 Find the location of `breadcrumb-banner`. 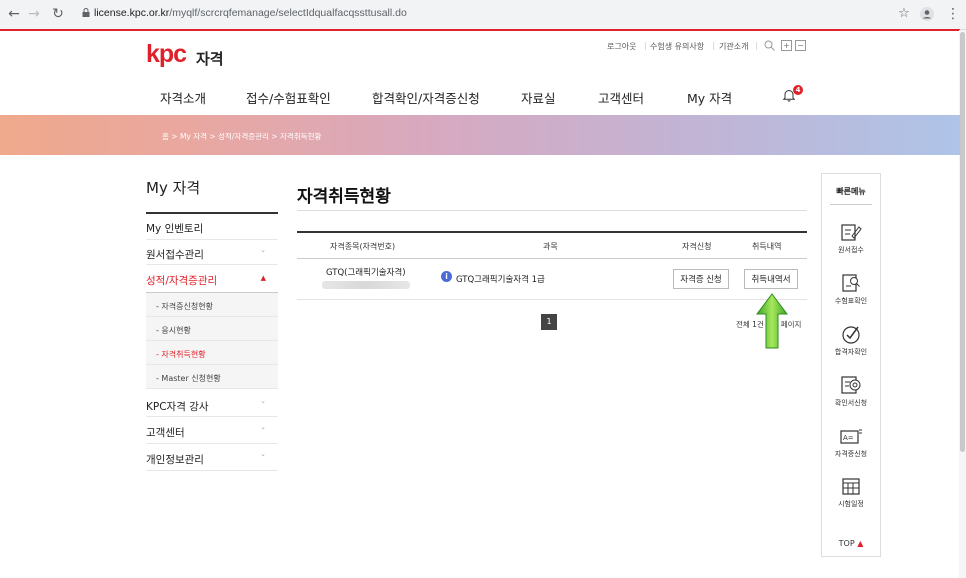

breadcrumb-banner is located at coordinates (480, 135).